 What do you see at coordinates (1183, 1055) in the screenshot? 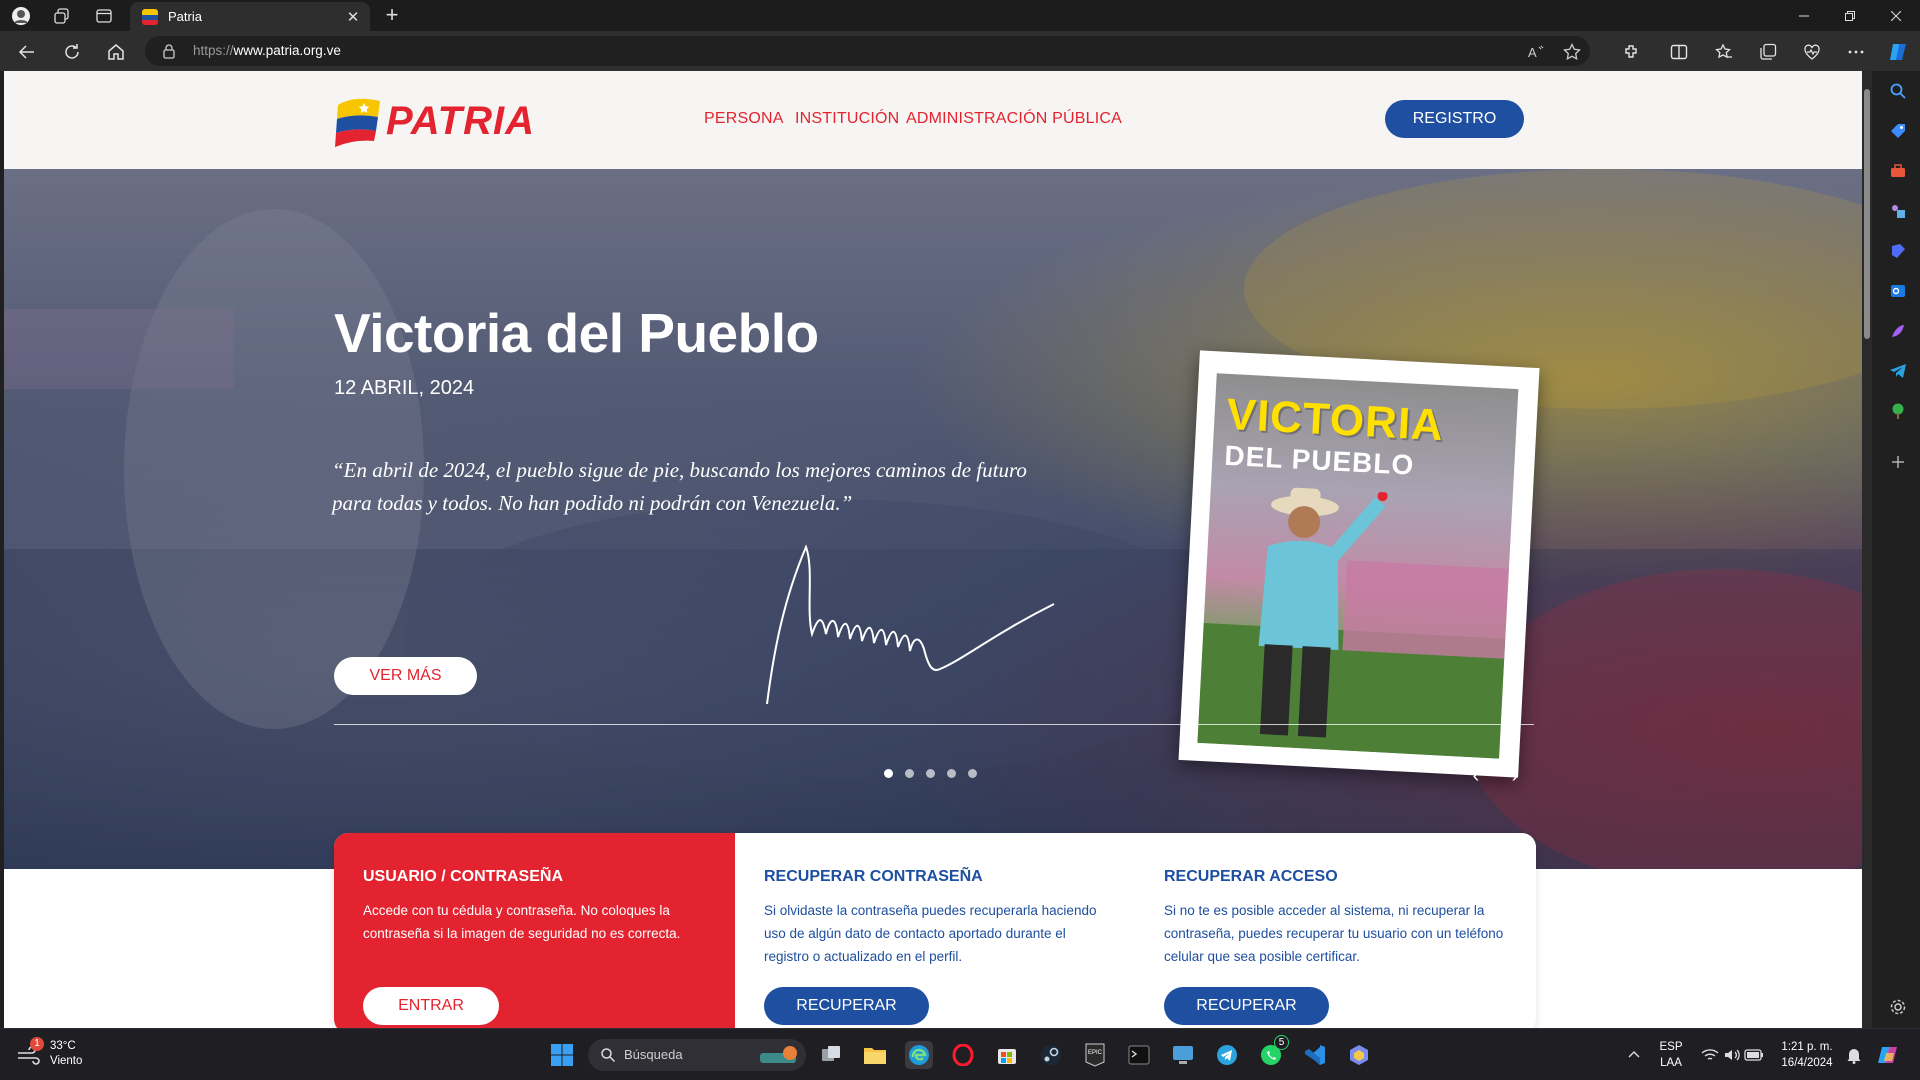
I see `remote-desktop-icon` at bounding box center [1183, 1055].